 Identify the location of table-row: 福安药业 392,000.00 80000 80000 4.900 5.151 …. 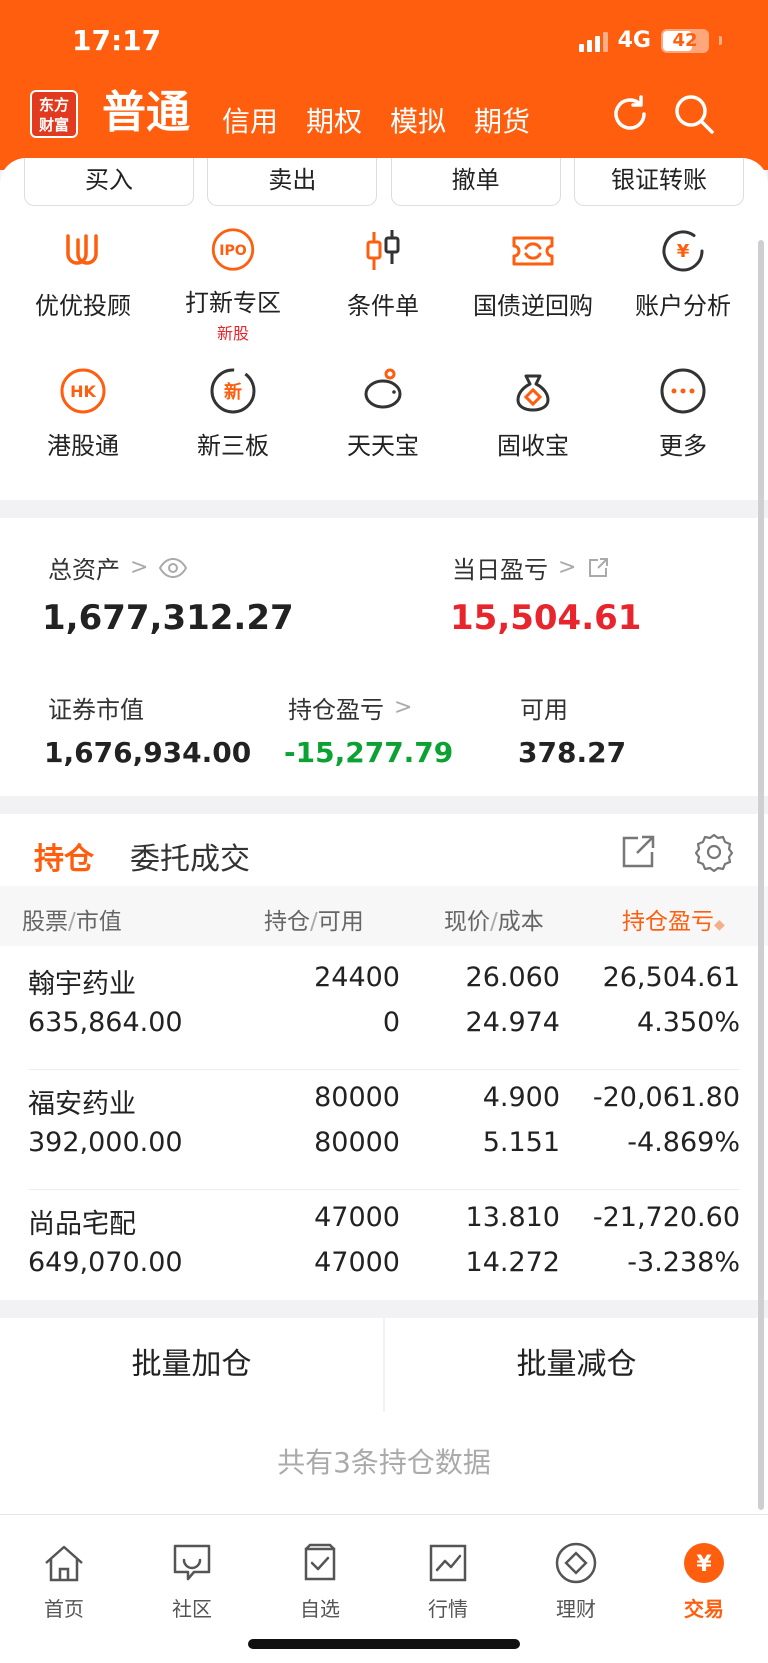
(384, 1130).